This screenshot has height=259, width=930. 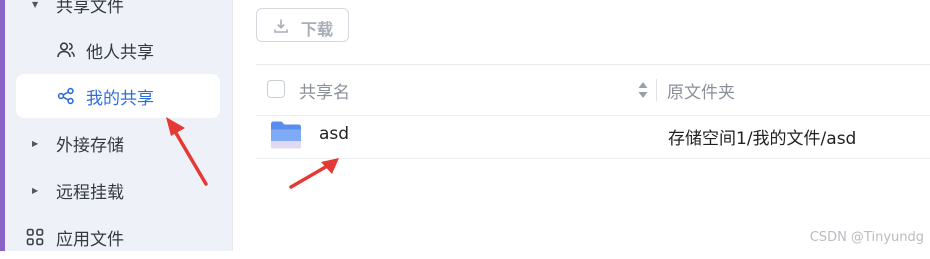 What do you see at coordinates (866, 237) in the screenshot?
I see `watermark: CSDN @Tinyundg` at bounding box center [866, 237].